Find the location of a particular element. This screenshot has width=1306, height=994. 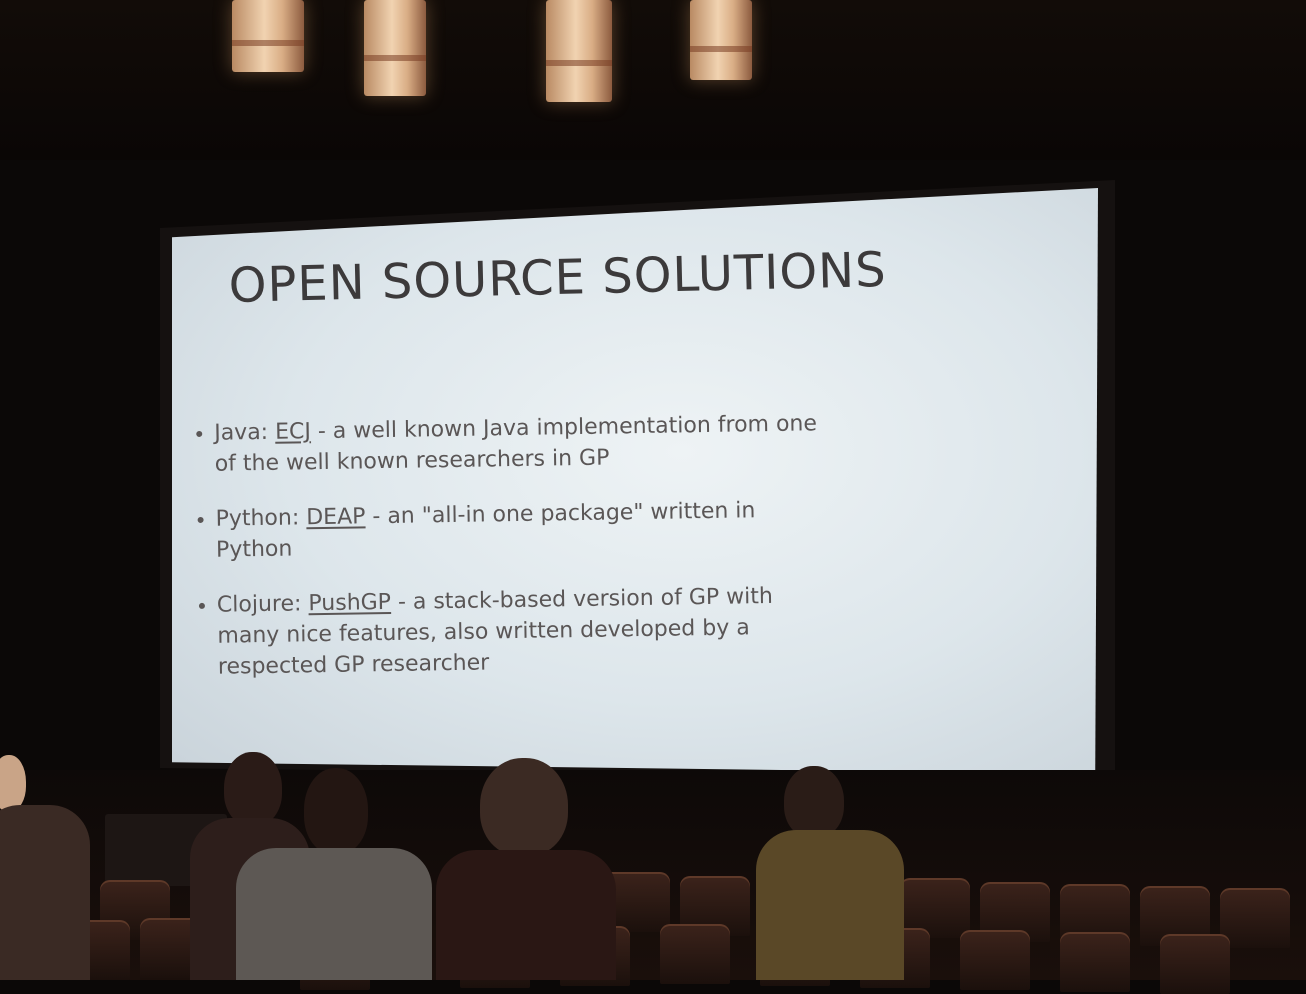

bullet-prefix: Java: is located at coordinates (245, 432).